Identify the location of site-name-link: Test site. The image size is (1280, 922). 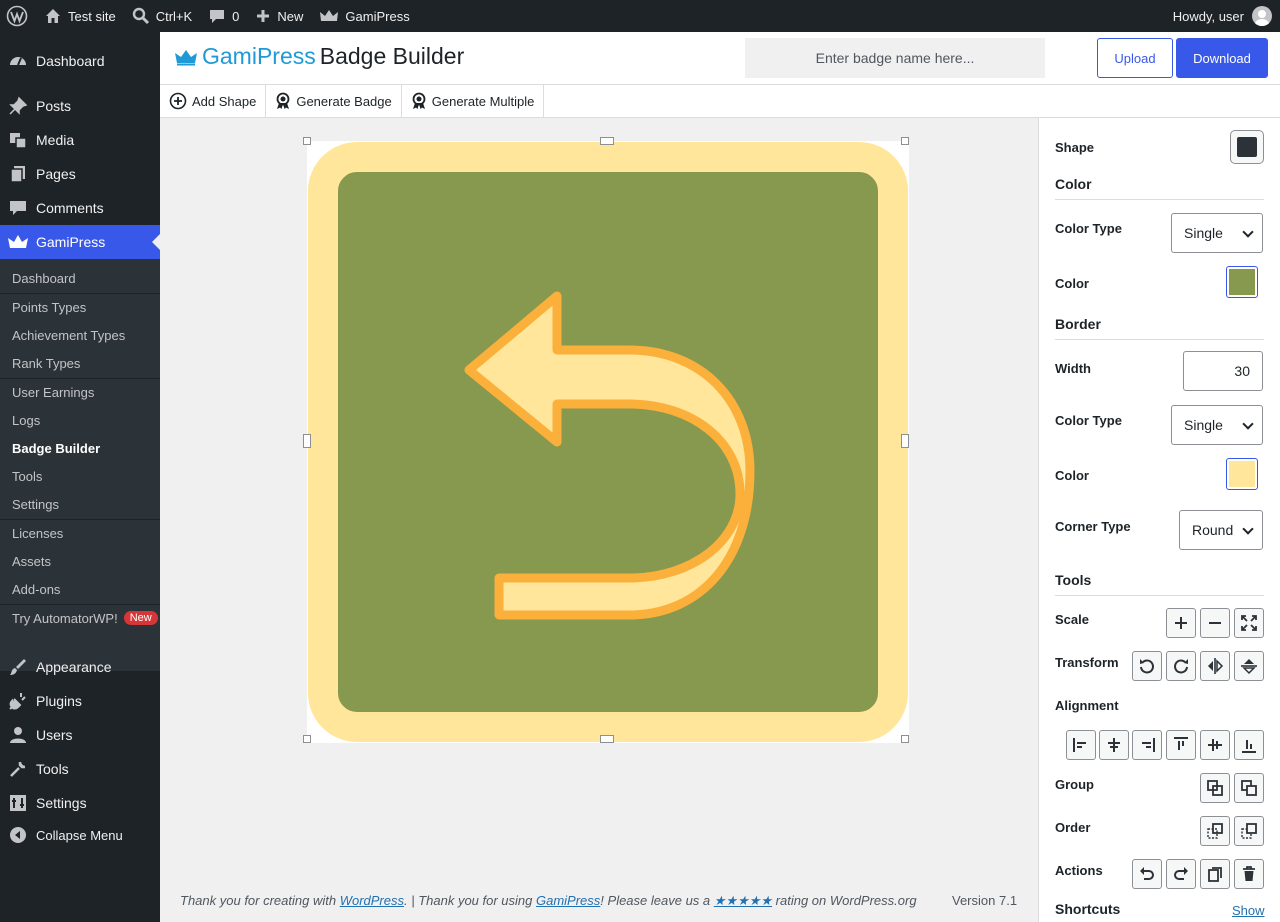
(80, 16).